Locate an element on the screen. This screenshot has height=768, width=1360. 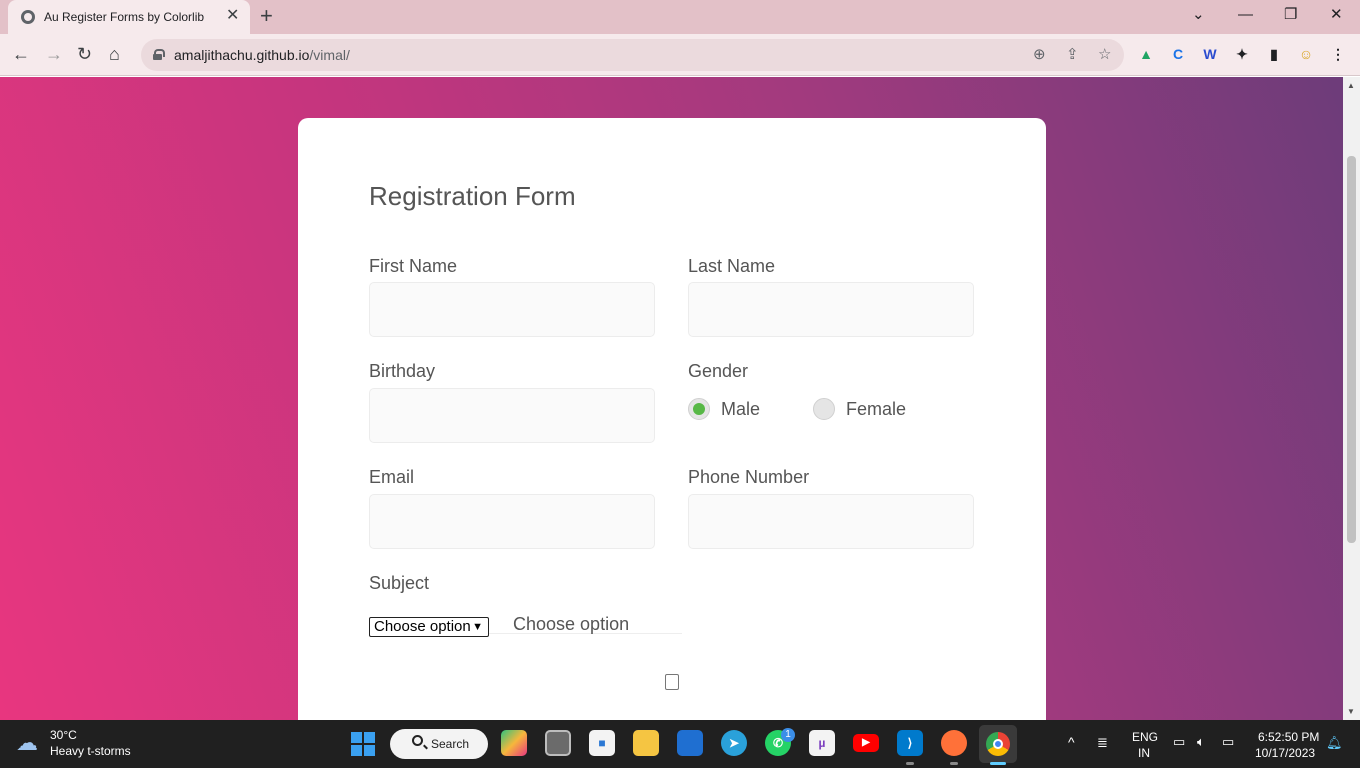
forward-button: → is located at coordinates (54, 54).